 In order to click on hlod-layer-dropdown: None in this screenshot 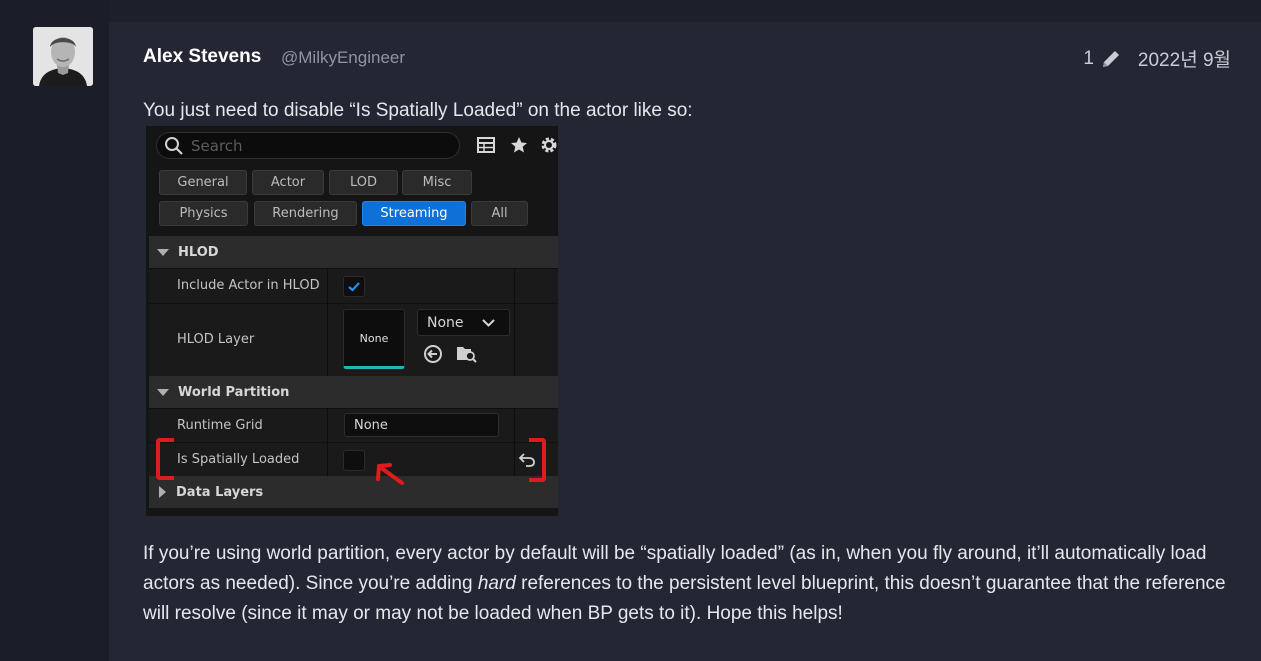, I will do `click(463, 322)`.